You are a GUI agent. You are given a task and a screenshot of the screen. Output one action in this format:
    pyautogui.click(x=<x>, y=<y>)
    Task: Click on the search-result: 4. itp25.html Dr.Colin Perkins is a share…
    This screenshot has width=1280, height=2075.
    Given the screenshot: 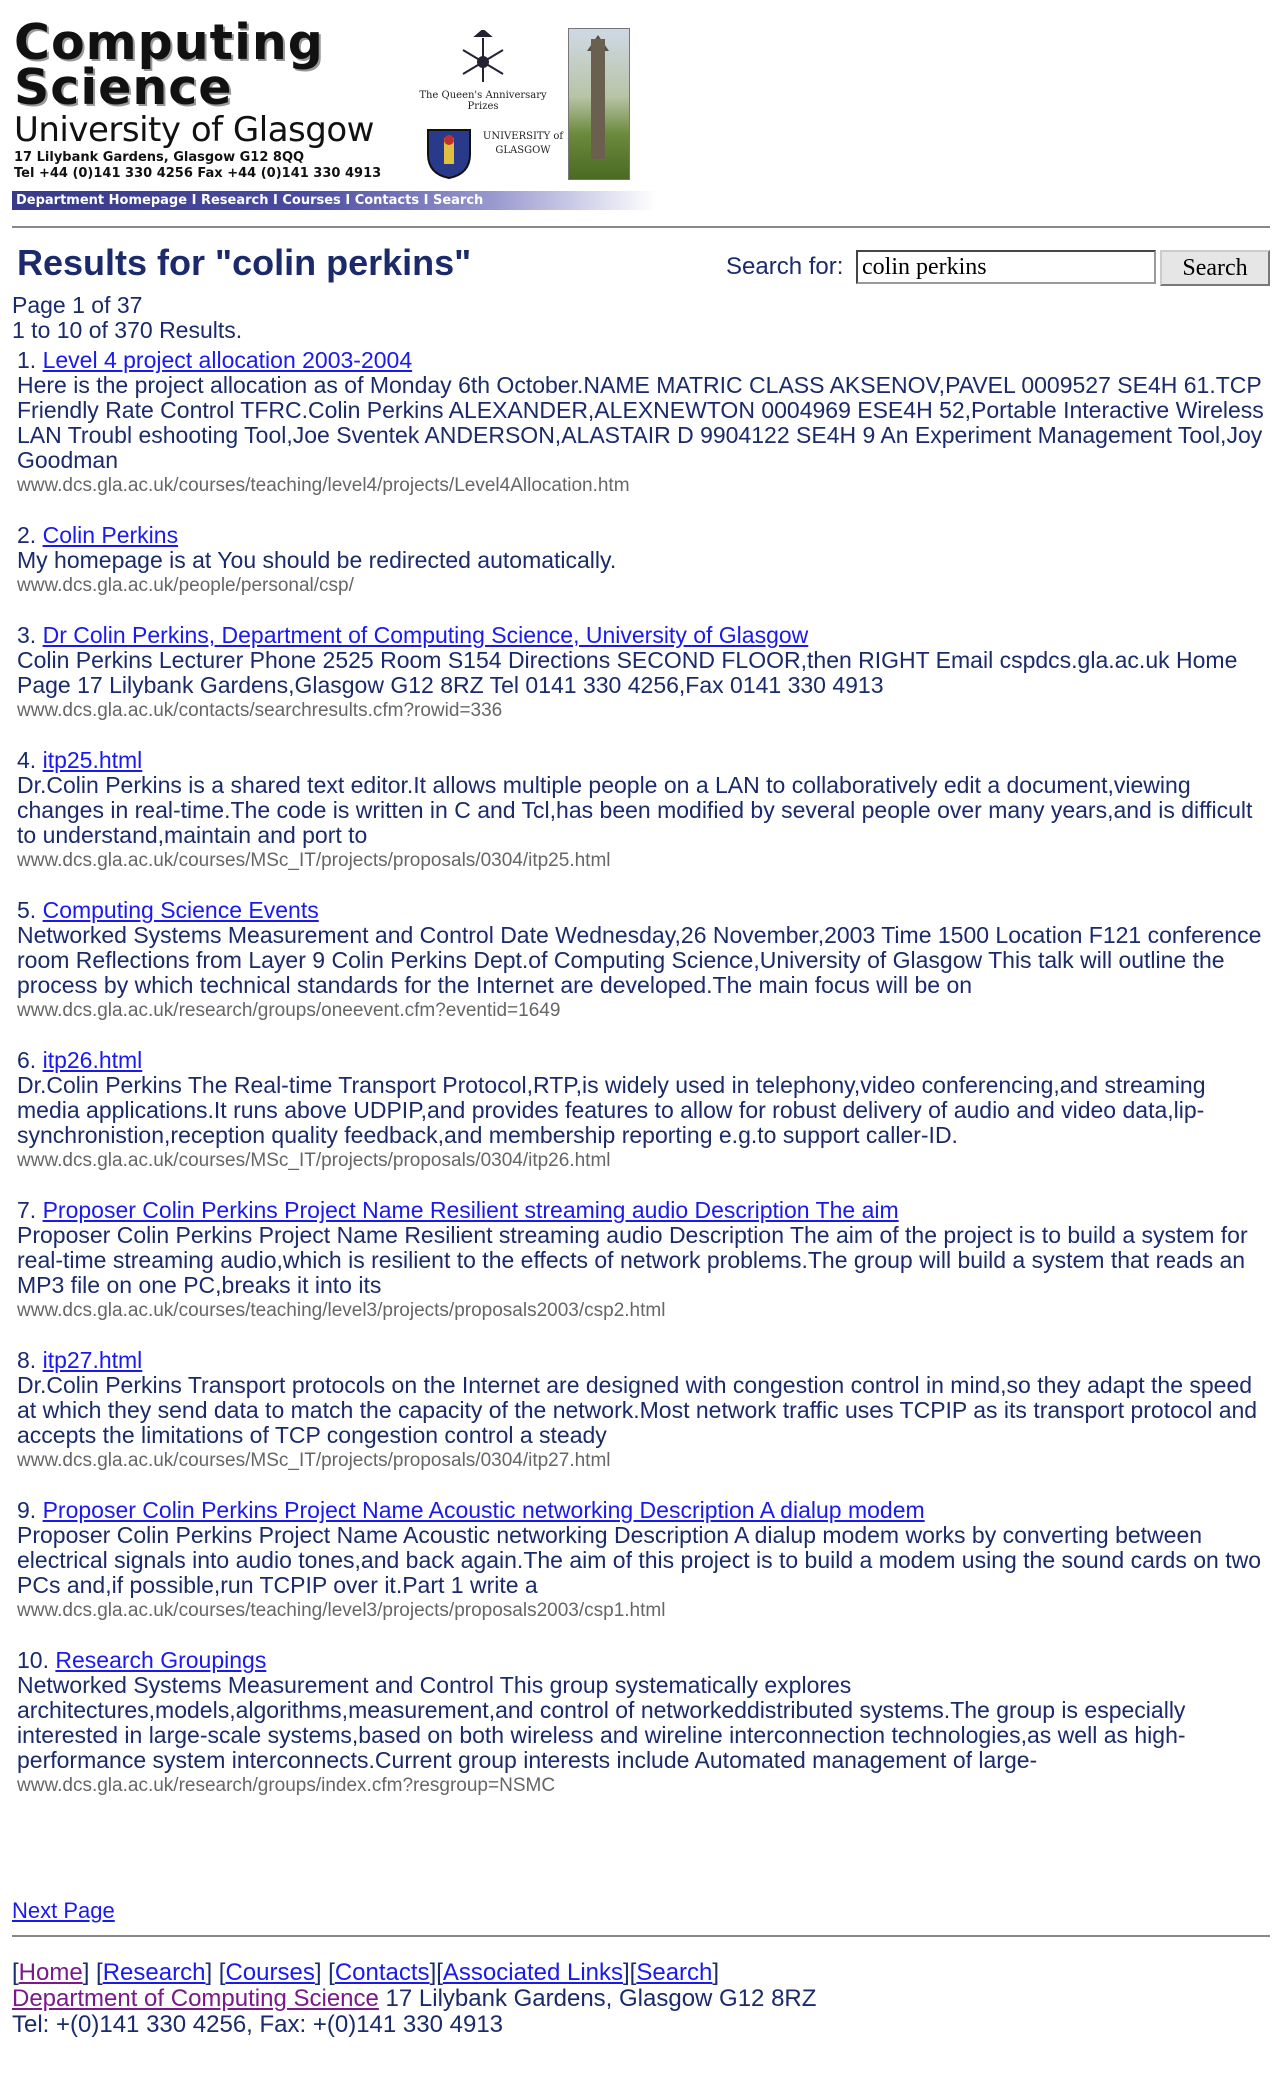 What is the action you would take?
    pyautogui.click(x=644, y=810)
    